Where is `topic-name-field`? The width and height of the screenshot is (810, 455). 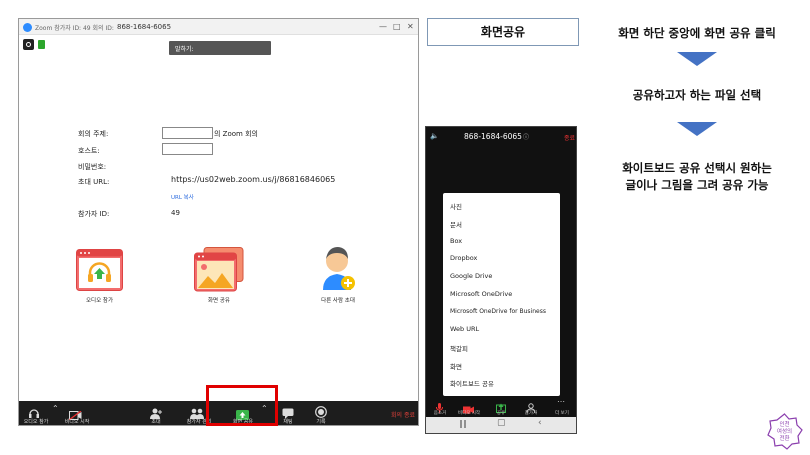 topic-name-field is located at coordinates (187, 133).